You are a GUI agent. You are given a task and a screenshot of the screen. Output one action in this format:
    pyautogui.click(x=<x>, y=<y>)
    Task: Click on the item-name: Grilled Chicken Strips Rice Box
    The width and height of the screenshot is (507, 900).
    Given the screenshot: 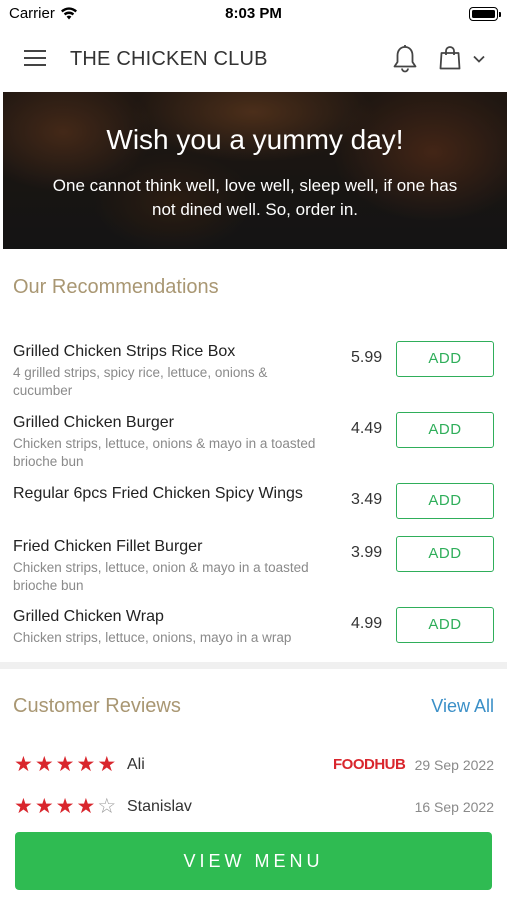 What is the action you would take?
    pyautogui.click(x=124, y=351)
    